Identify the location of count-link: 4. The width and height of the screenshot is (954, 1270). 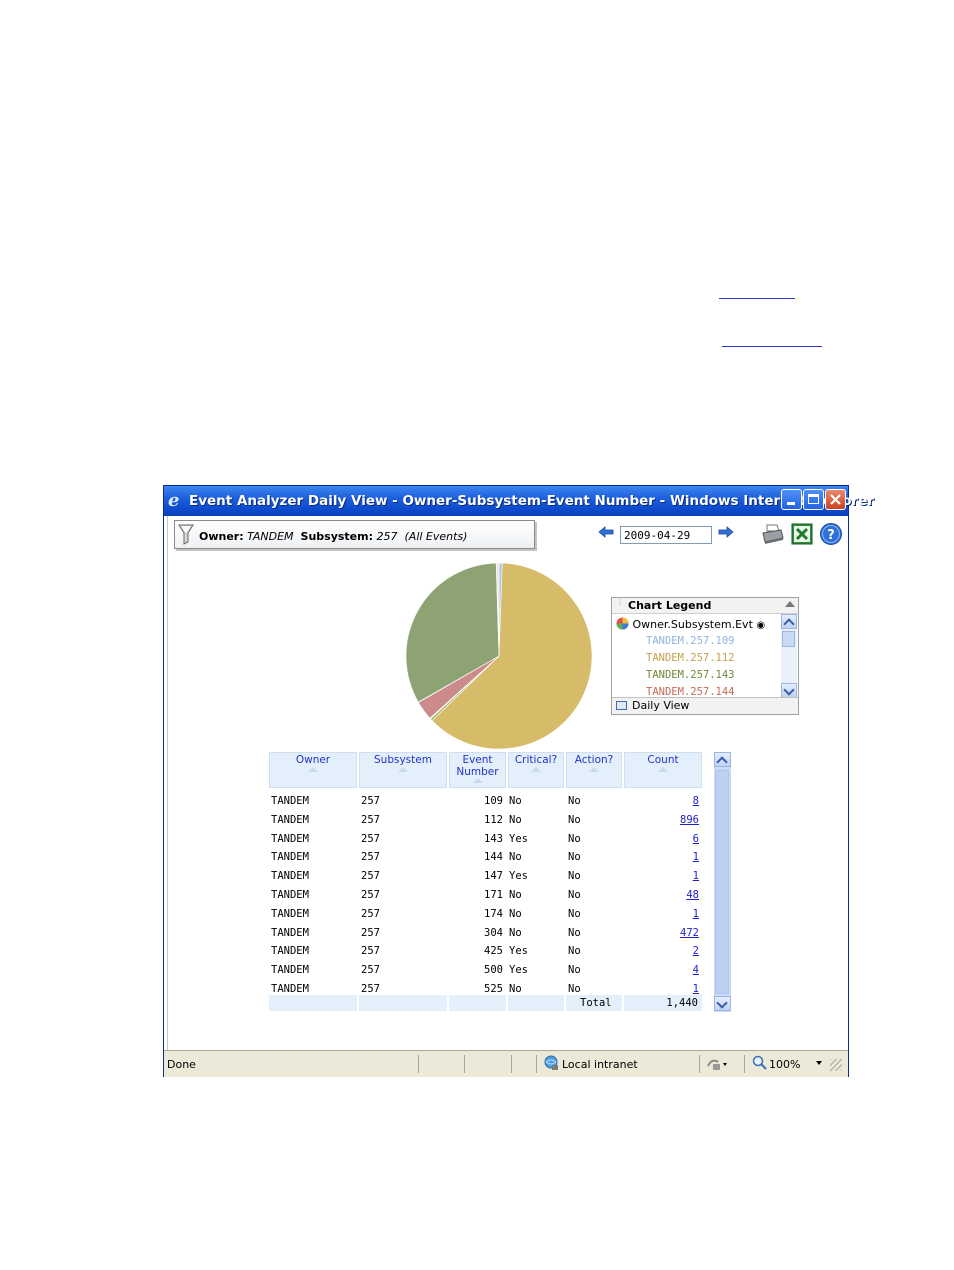
(661, 970).